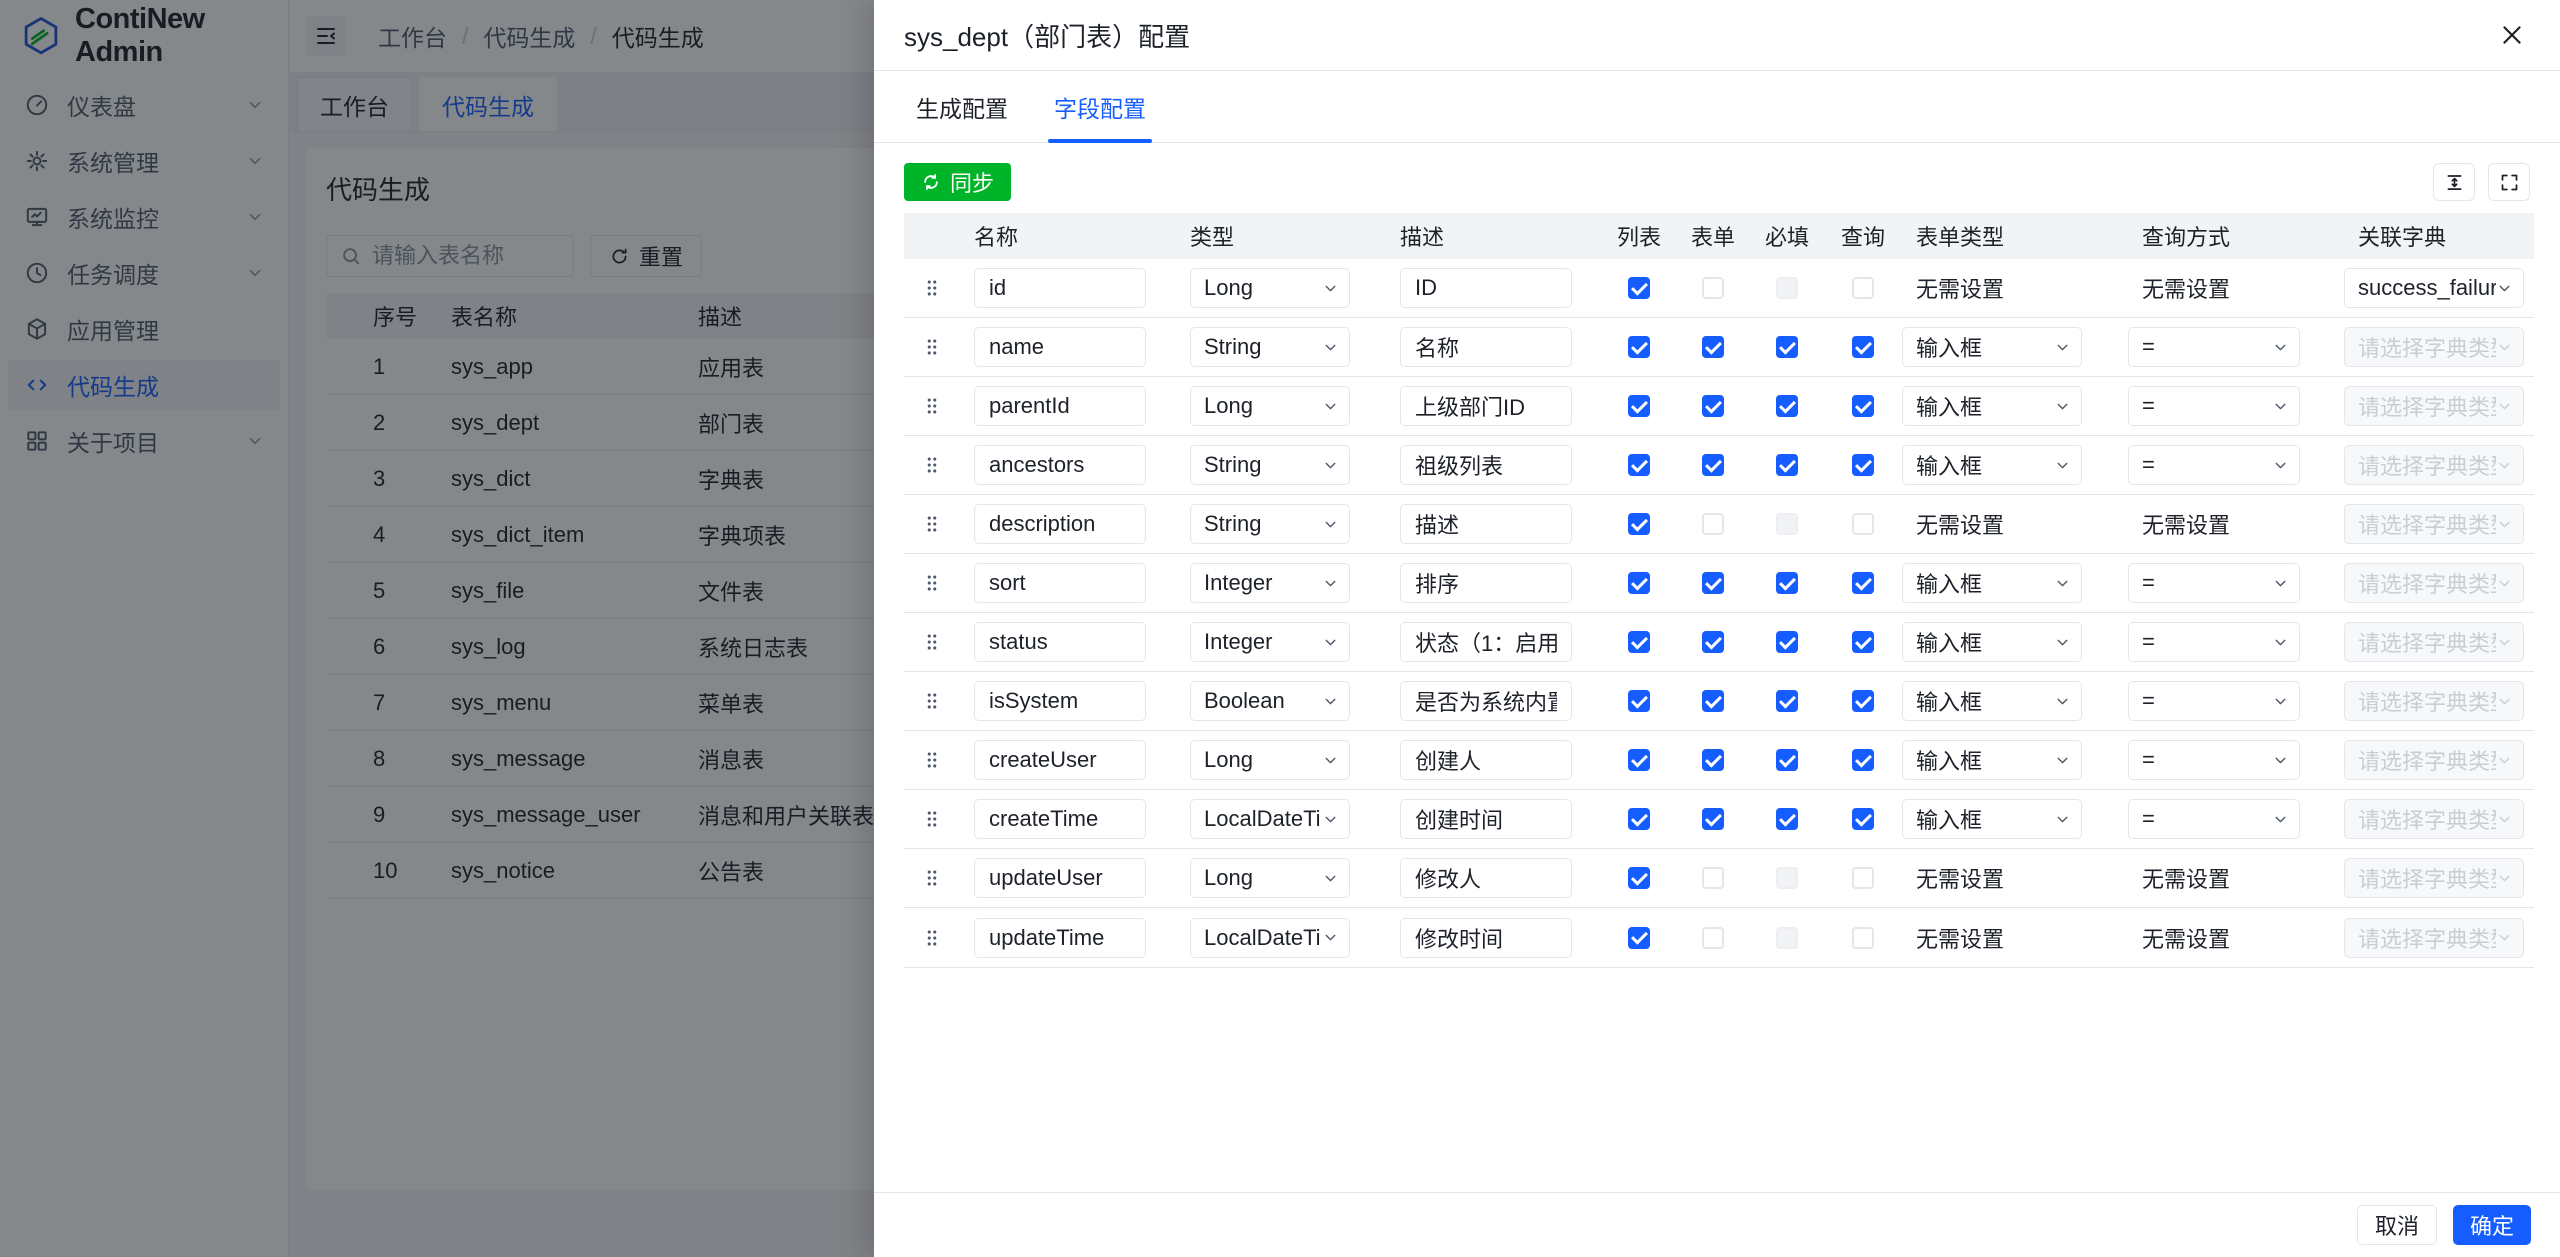 Image resolution: width=2560 pixels, height=1257 pixels. Describe the element at coordinates (1100, 107) in the screenshot. I see `tab-field-config: 字段配置` at that location.